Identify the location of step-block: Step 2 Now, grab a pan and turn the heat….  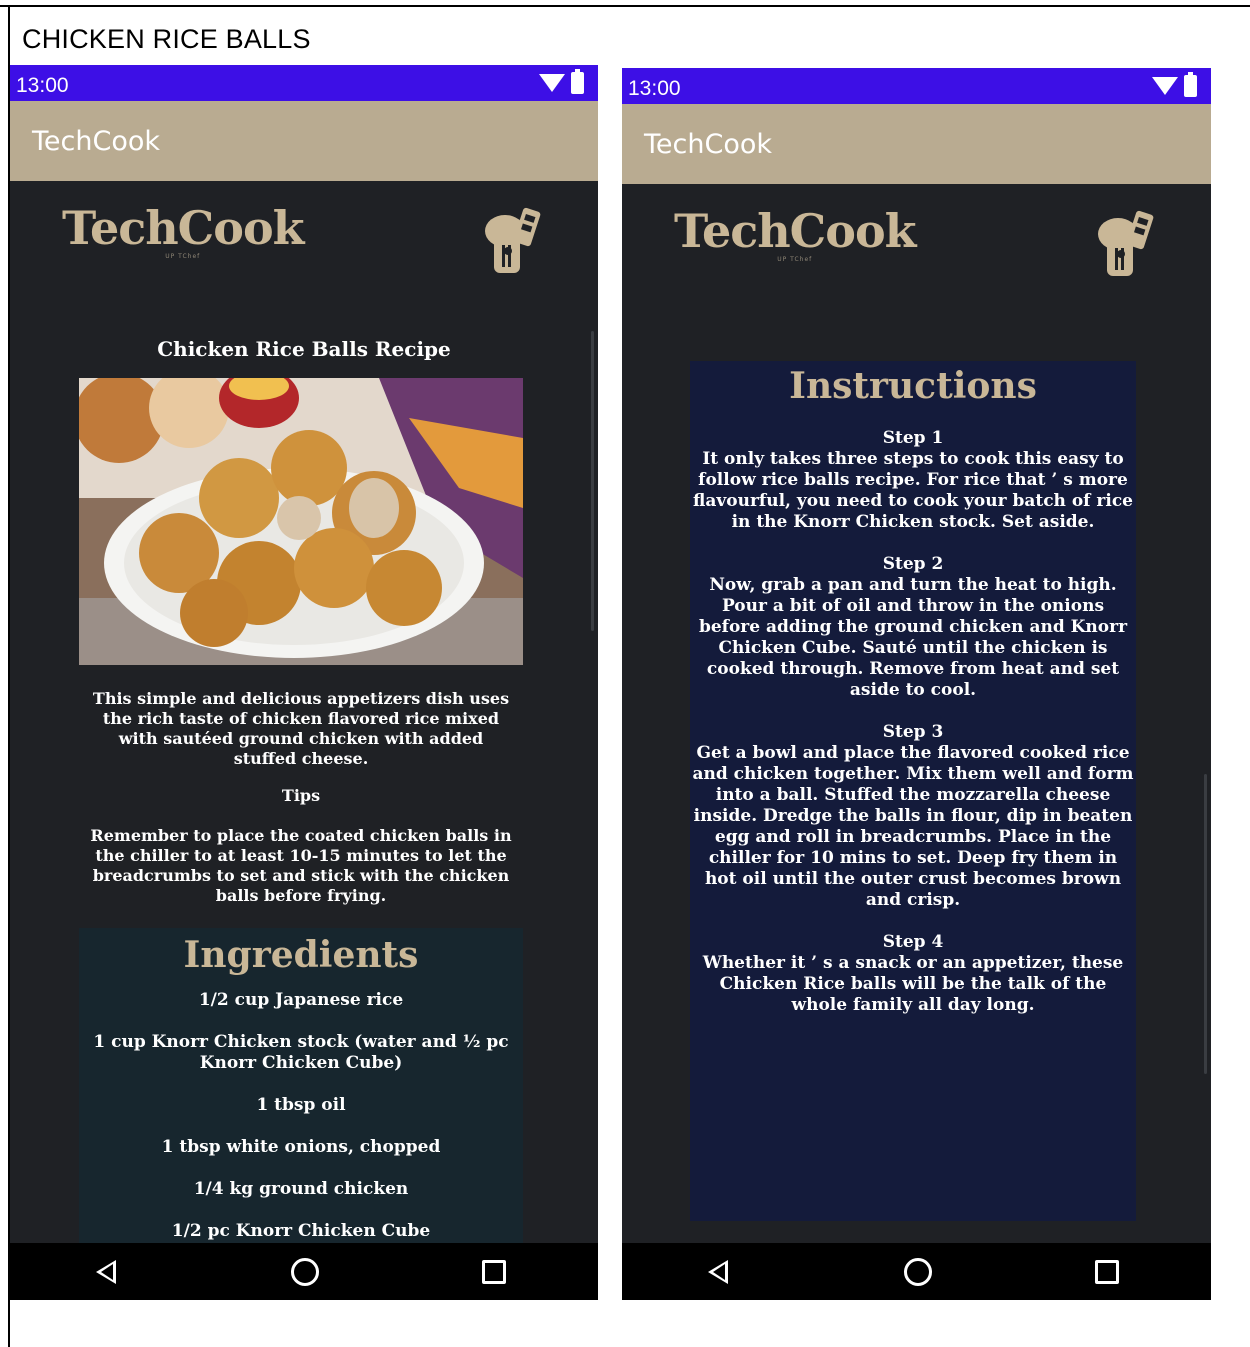
(913, 627).